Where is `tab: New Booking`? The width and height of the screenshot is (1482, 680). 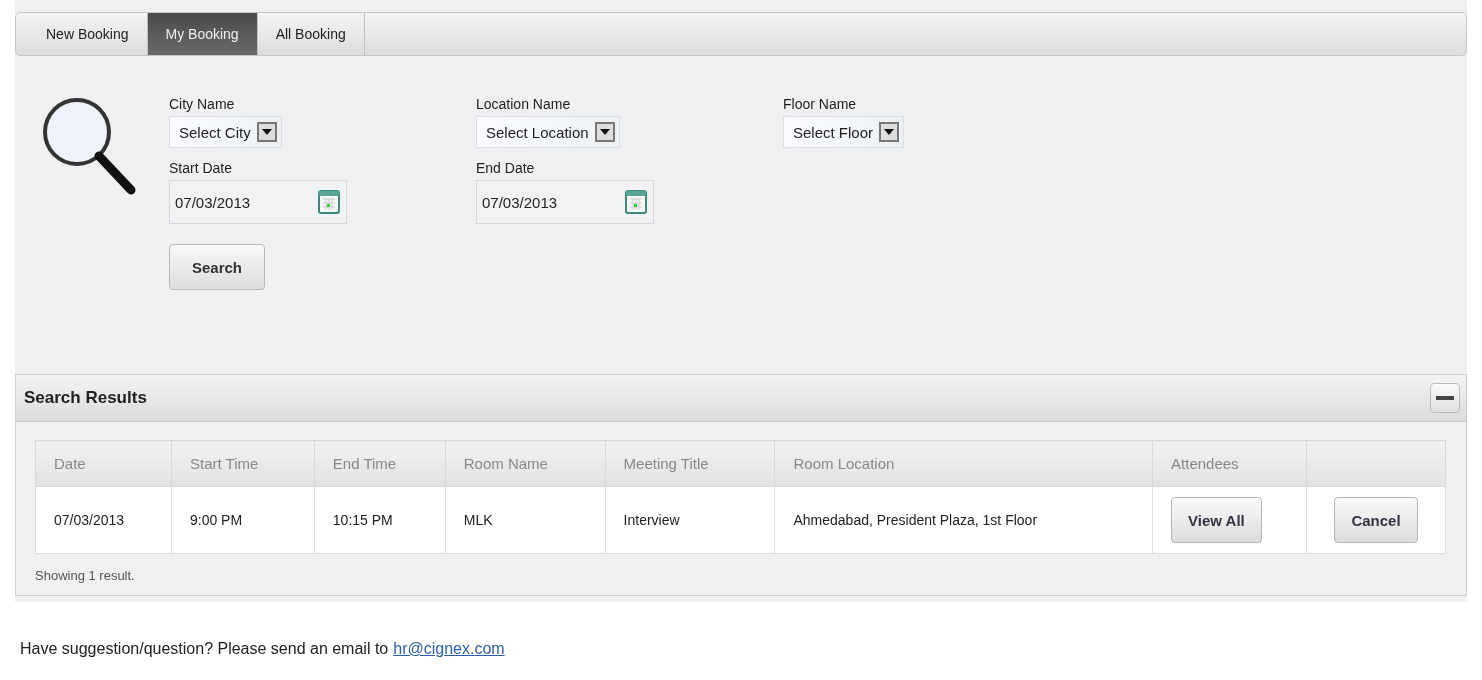 tab: New Booking is located at coordinates (88, 34).